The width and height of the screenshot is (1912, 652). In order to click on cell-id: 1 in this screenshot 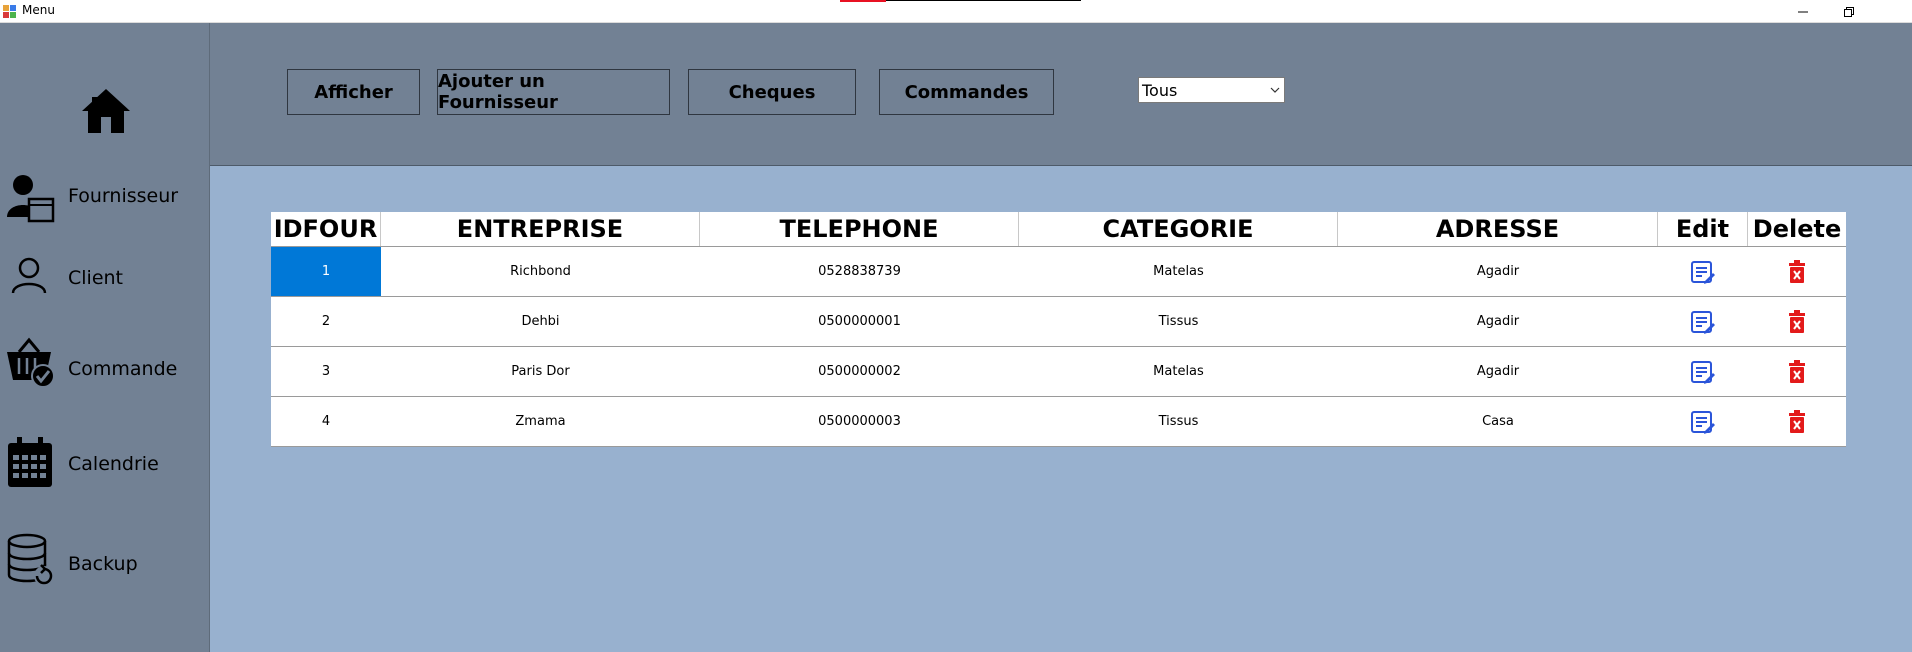, I will do `click(326, 271)`.